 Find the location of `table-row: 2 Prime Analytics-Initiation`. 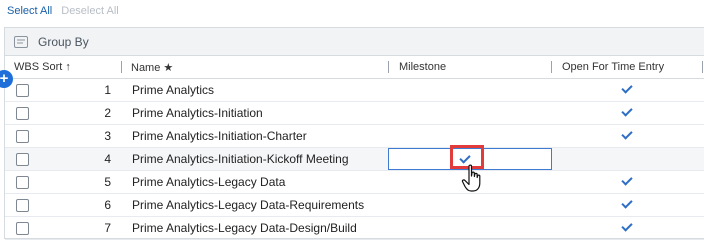

table-row: 2 Prime Analytics-Initiation is located at coordinates (354, 113).